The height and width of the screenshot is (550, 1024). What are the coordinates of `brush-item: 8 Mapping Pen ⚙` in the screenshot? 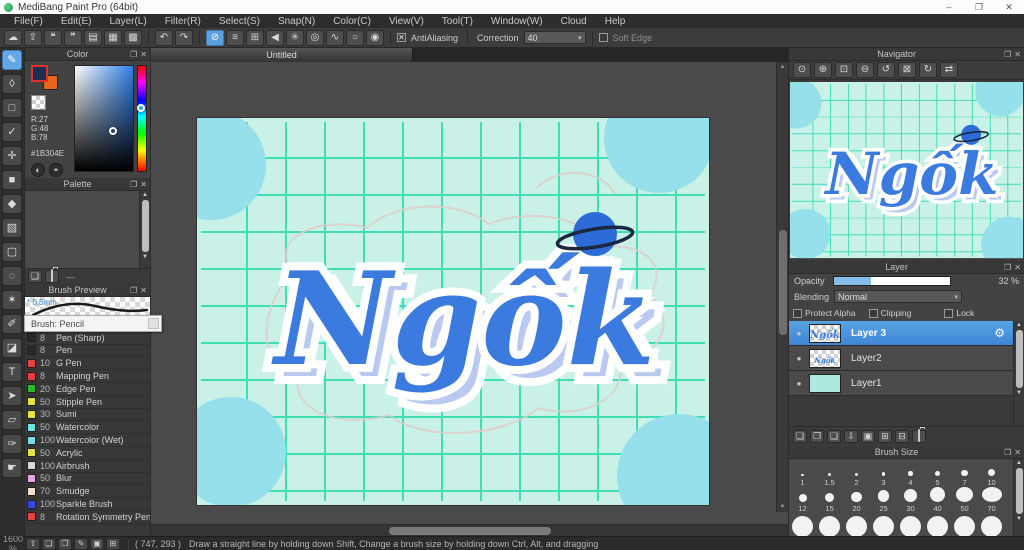 It's located at (87, 376).